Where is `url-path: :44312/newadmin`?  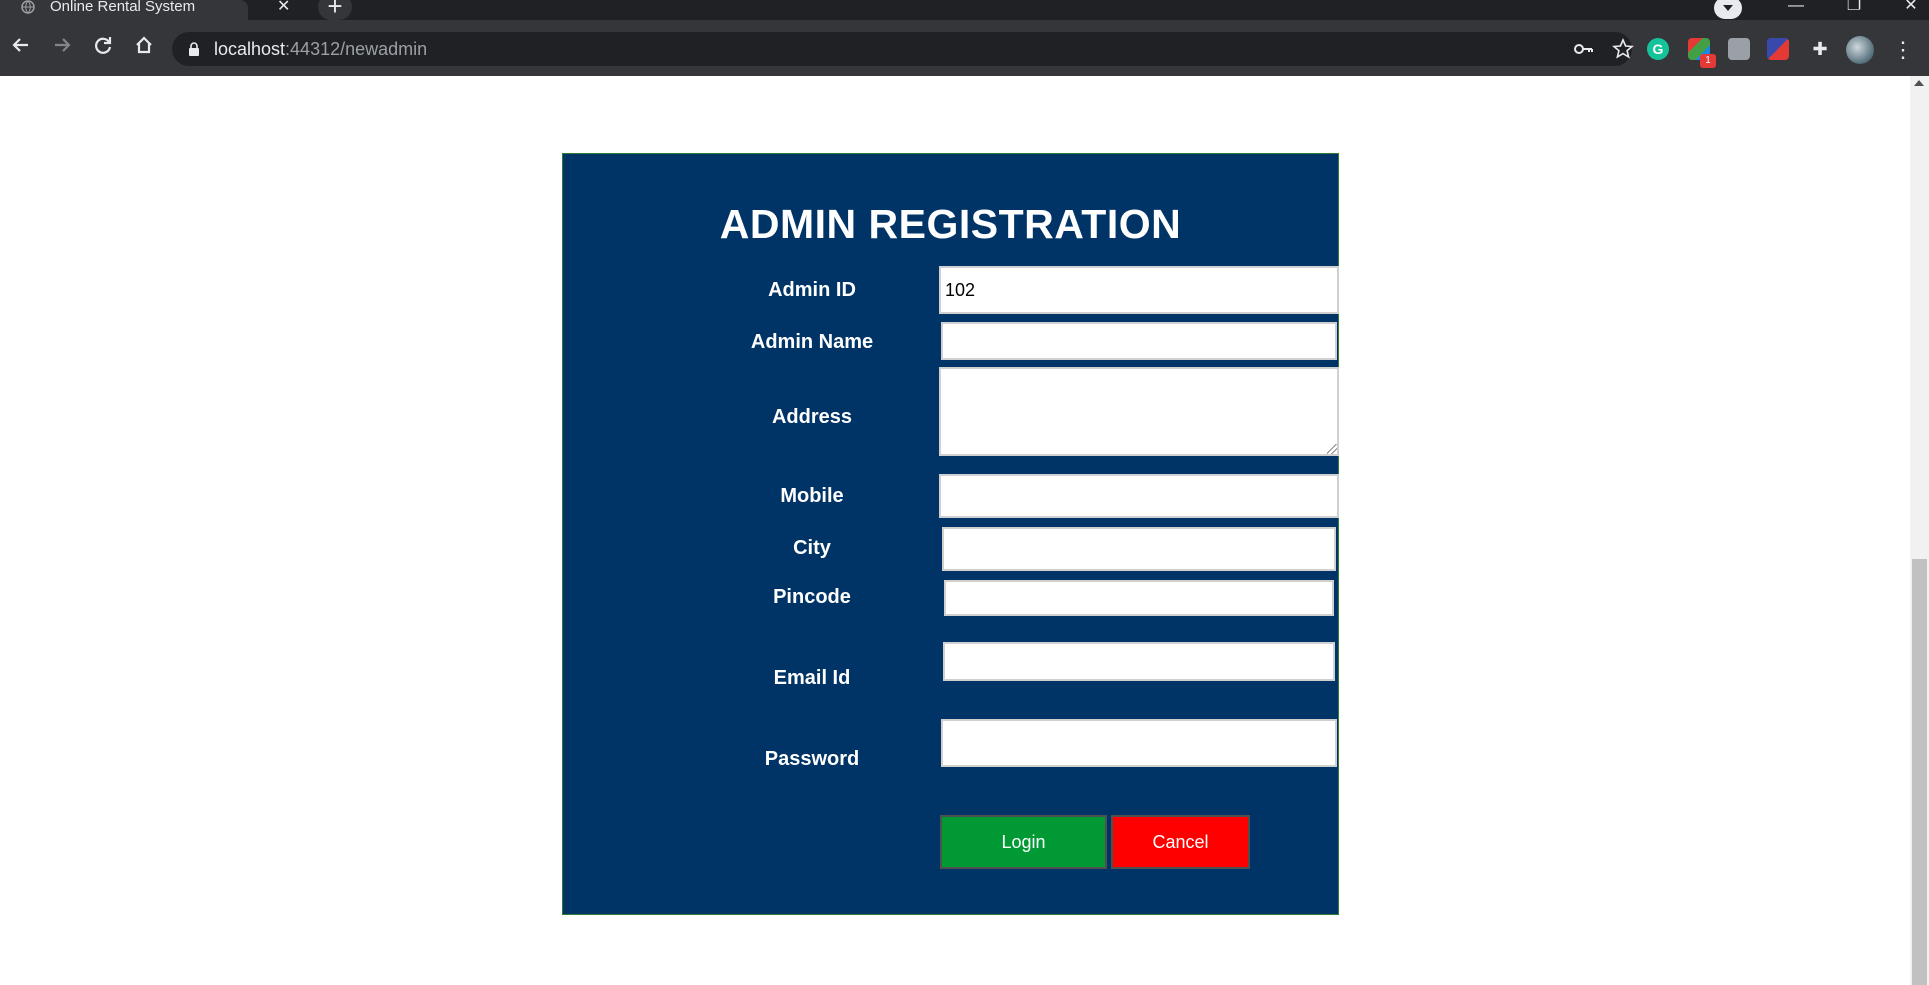 url-path: :44312/newadmin is located at coordinates (356, 49).